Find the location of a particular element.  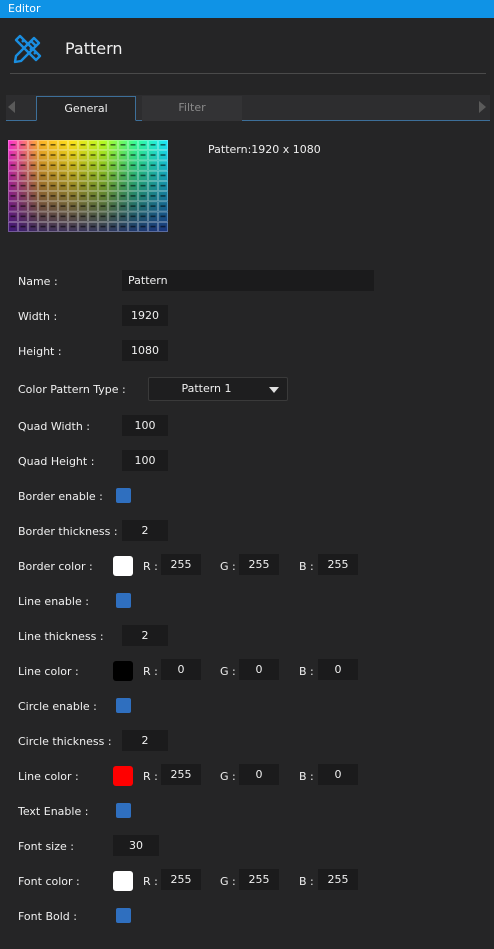

chevron-down-icon is located at coordinates (274, 390).